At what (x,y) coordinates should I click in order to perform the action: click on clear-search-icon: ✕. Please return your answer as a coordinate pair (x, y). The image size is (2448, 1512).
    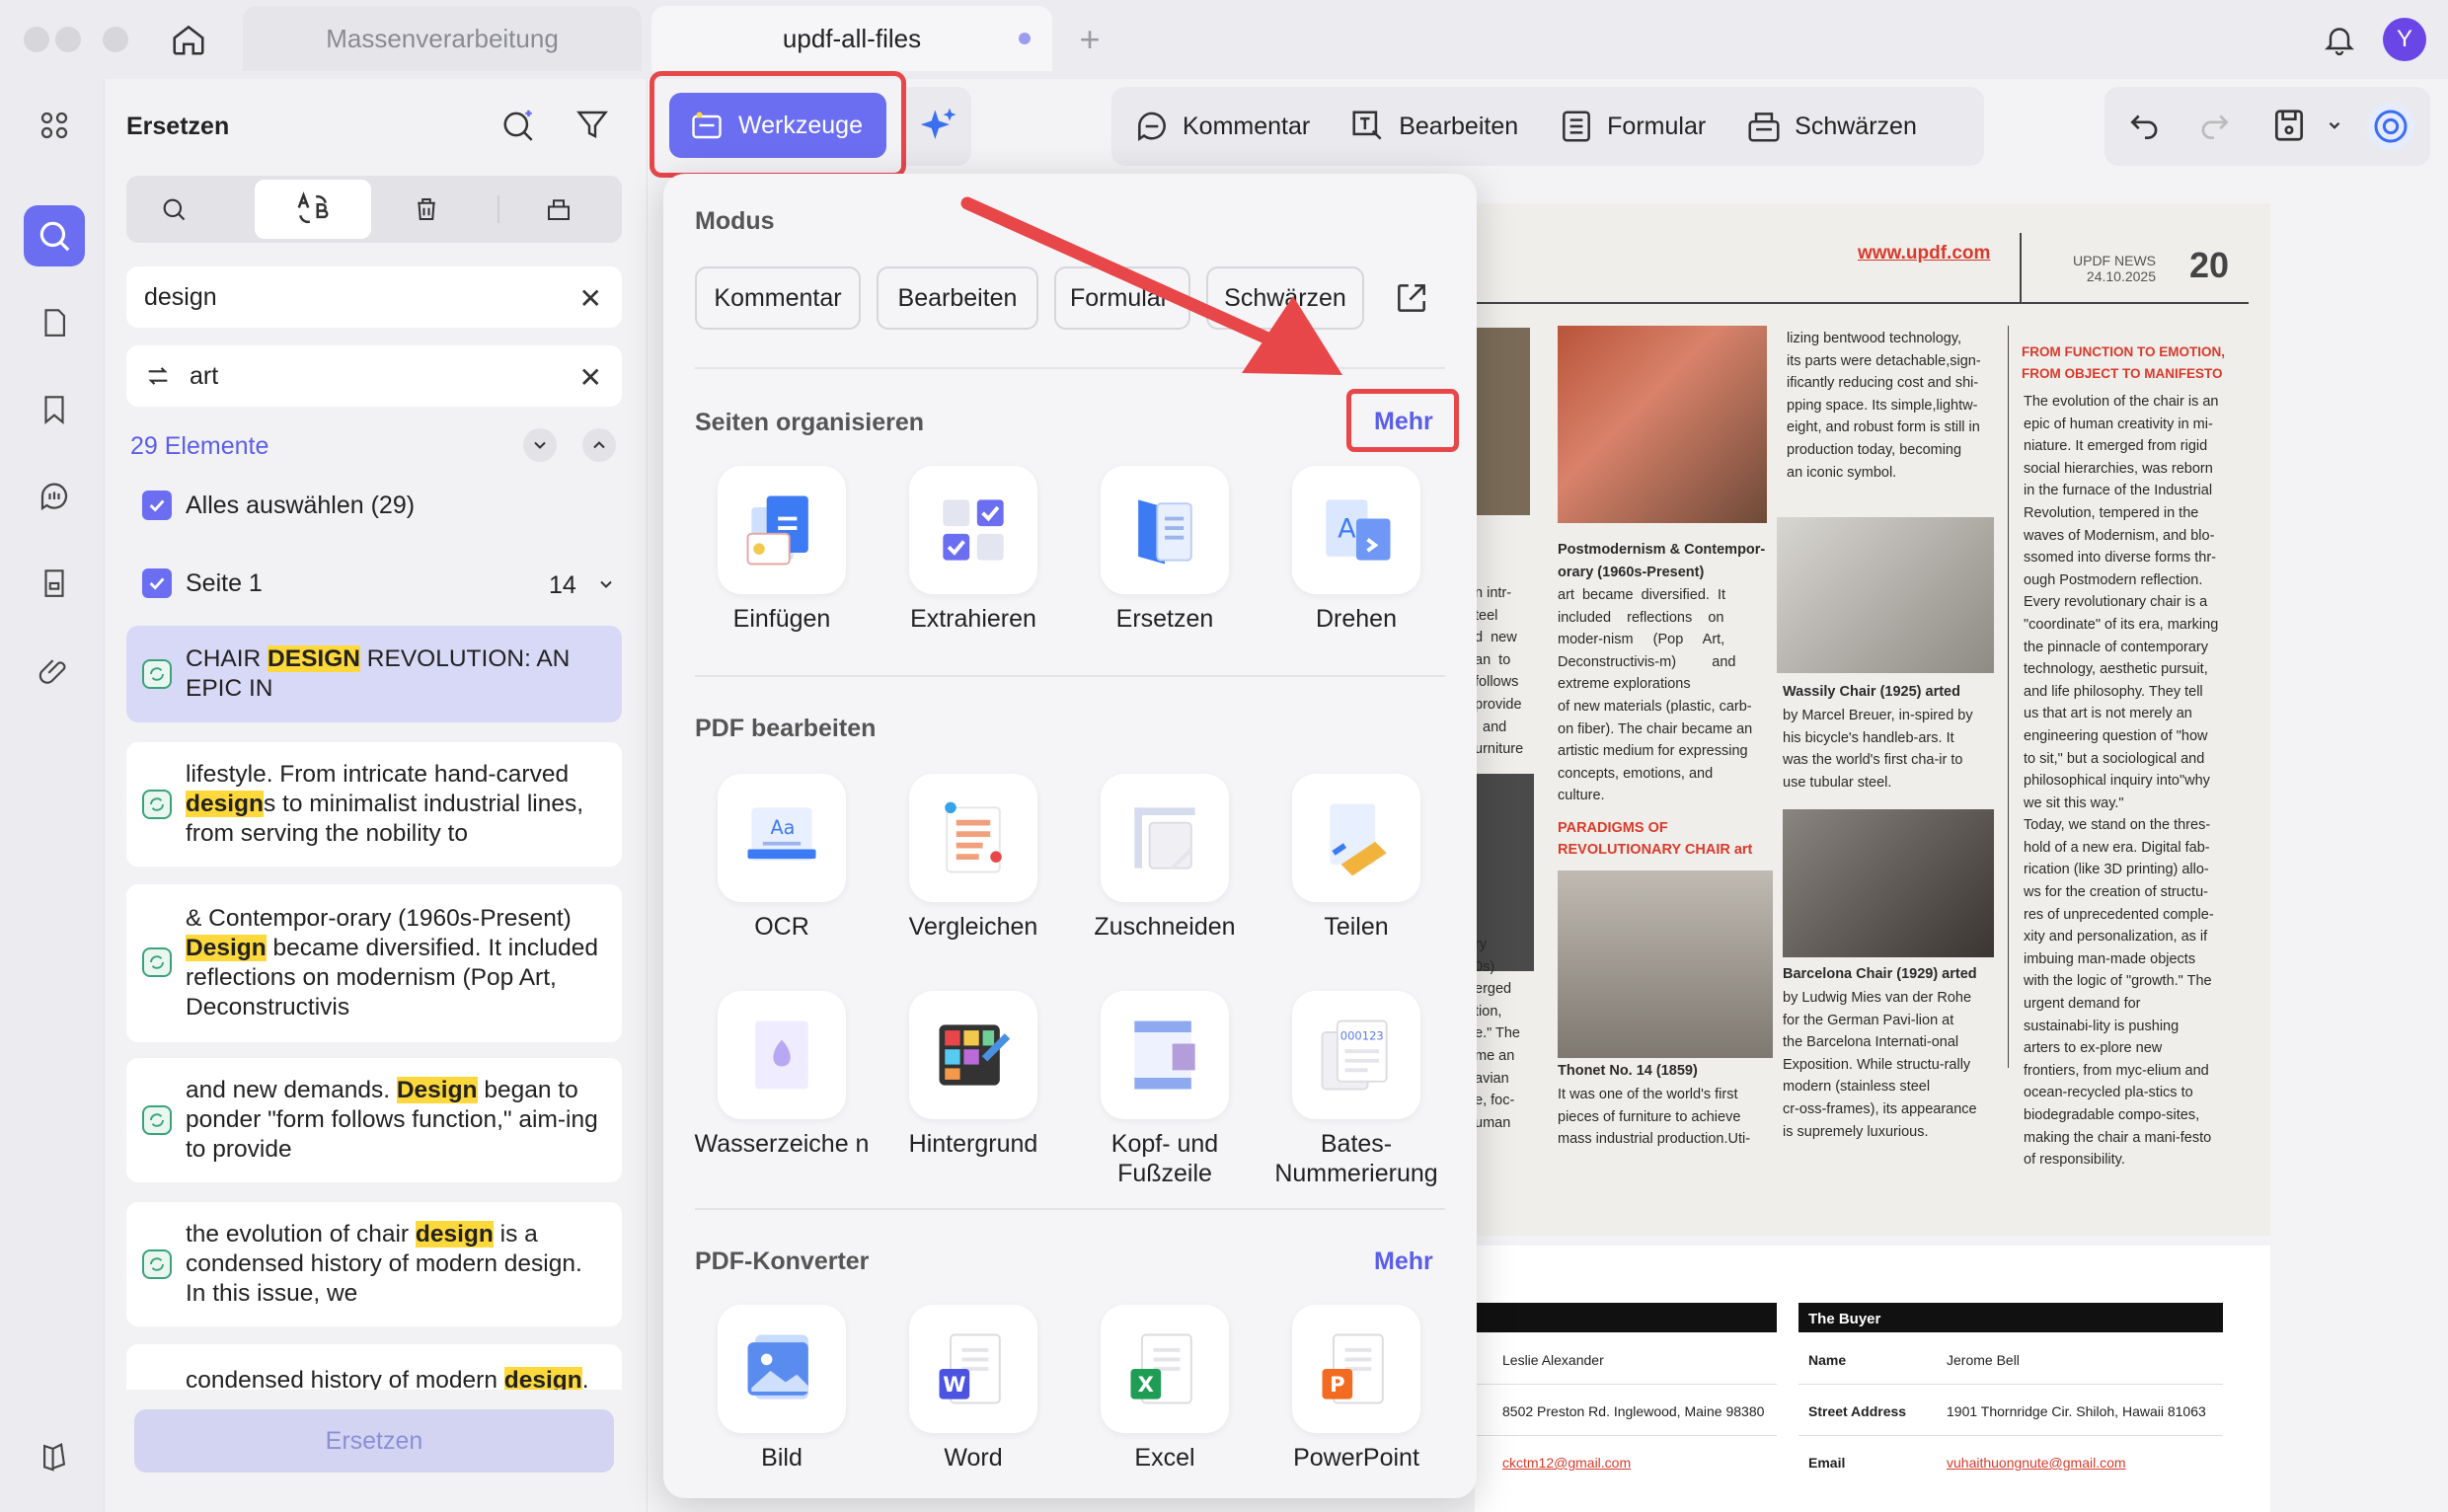
    Looking at the image, I should click on (590, 298).